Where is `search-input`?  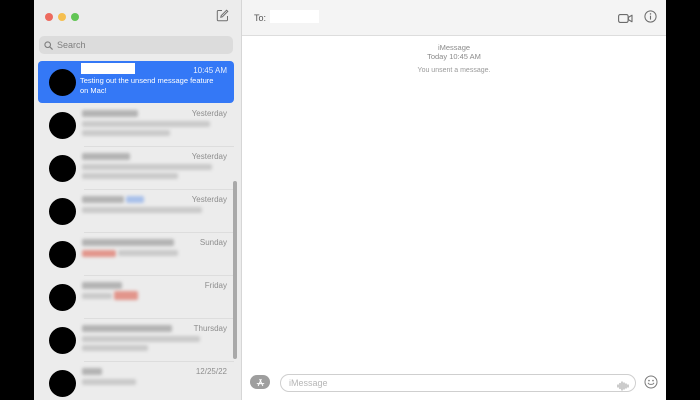
search-input is located at coordinates (137, 45).